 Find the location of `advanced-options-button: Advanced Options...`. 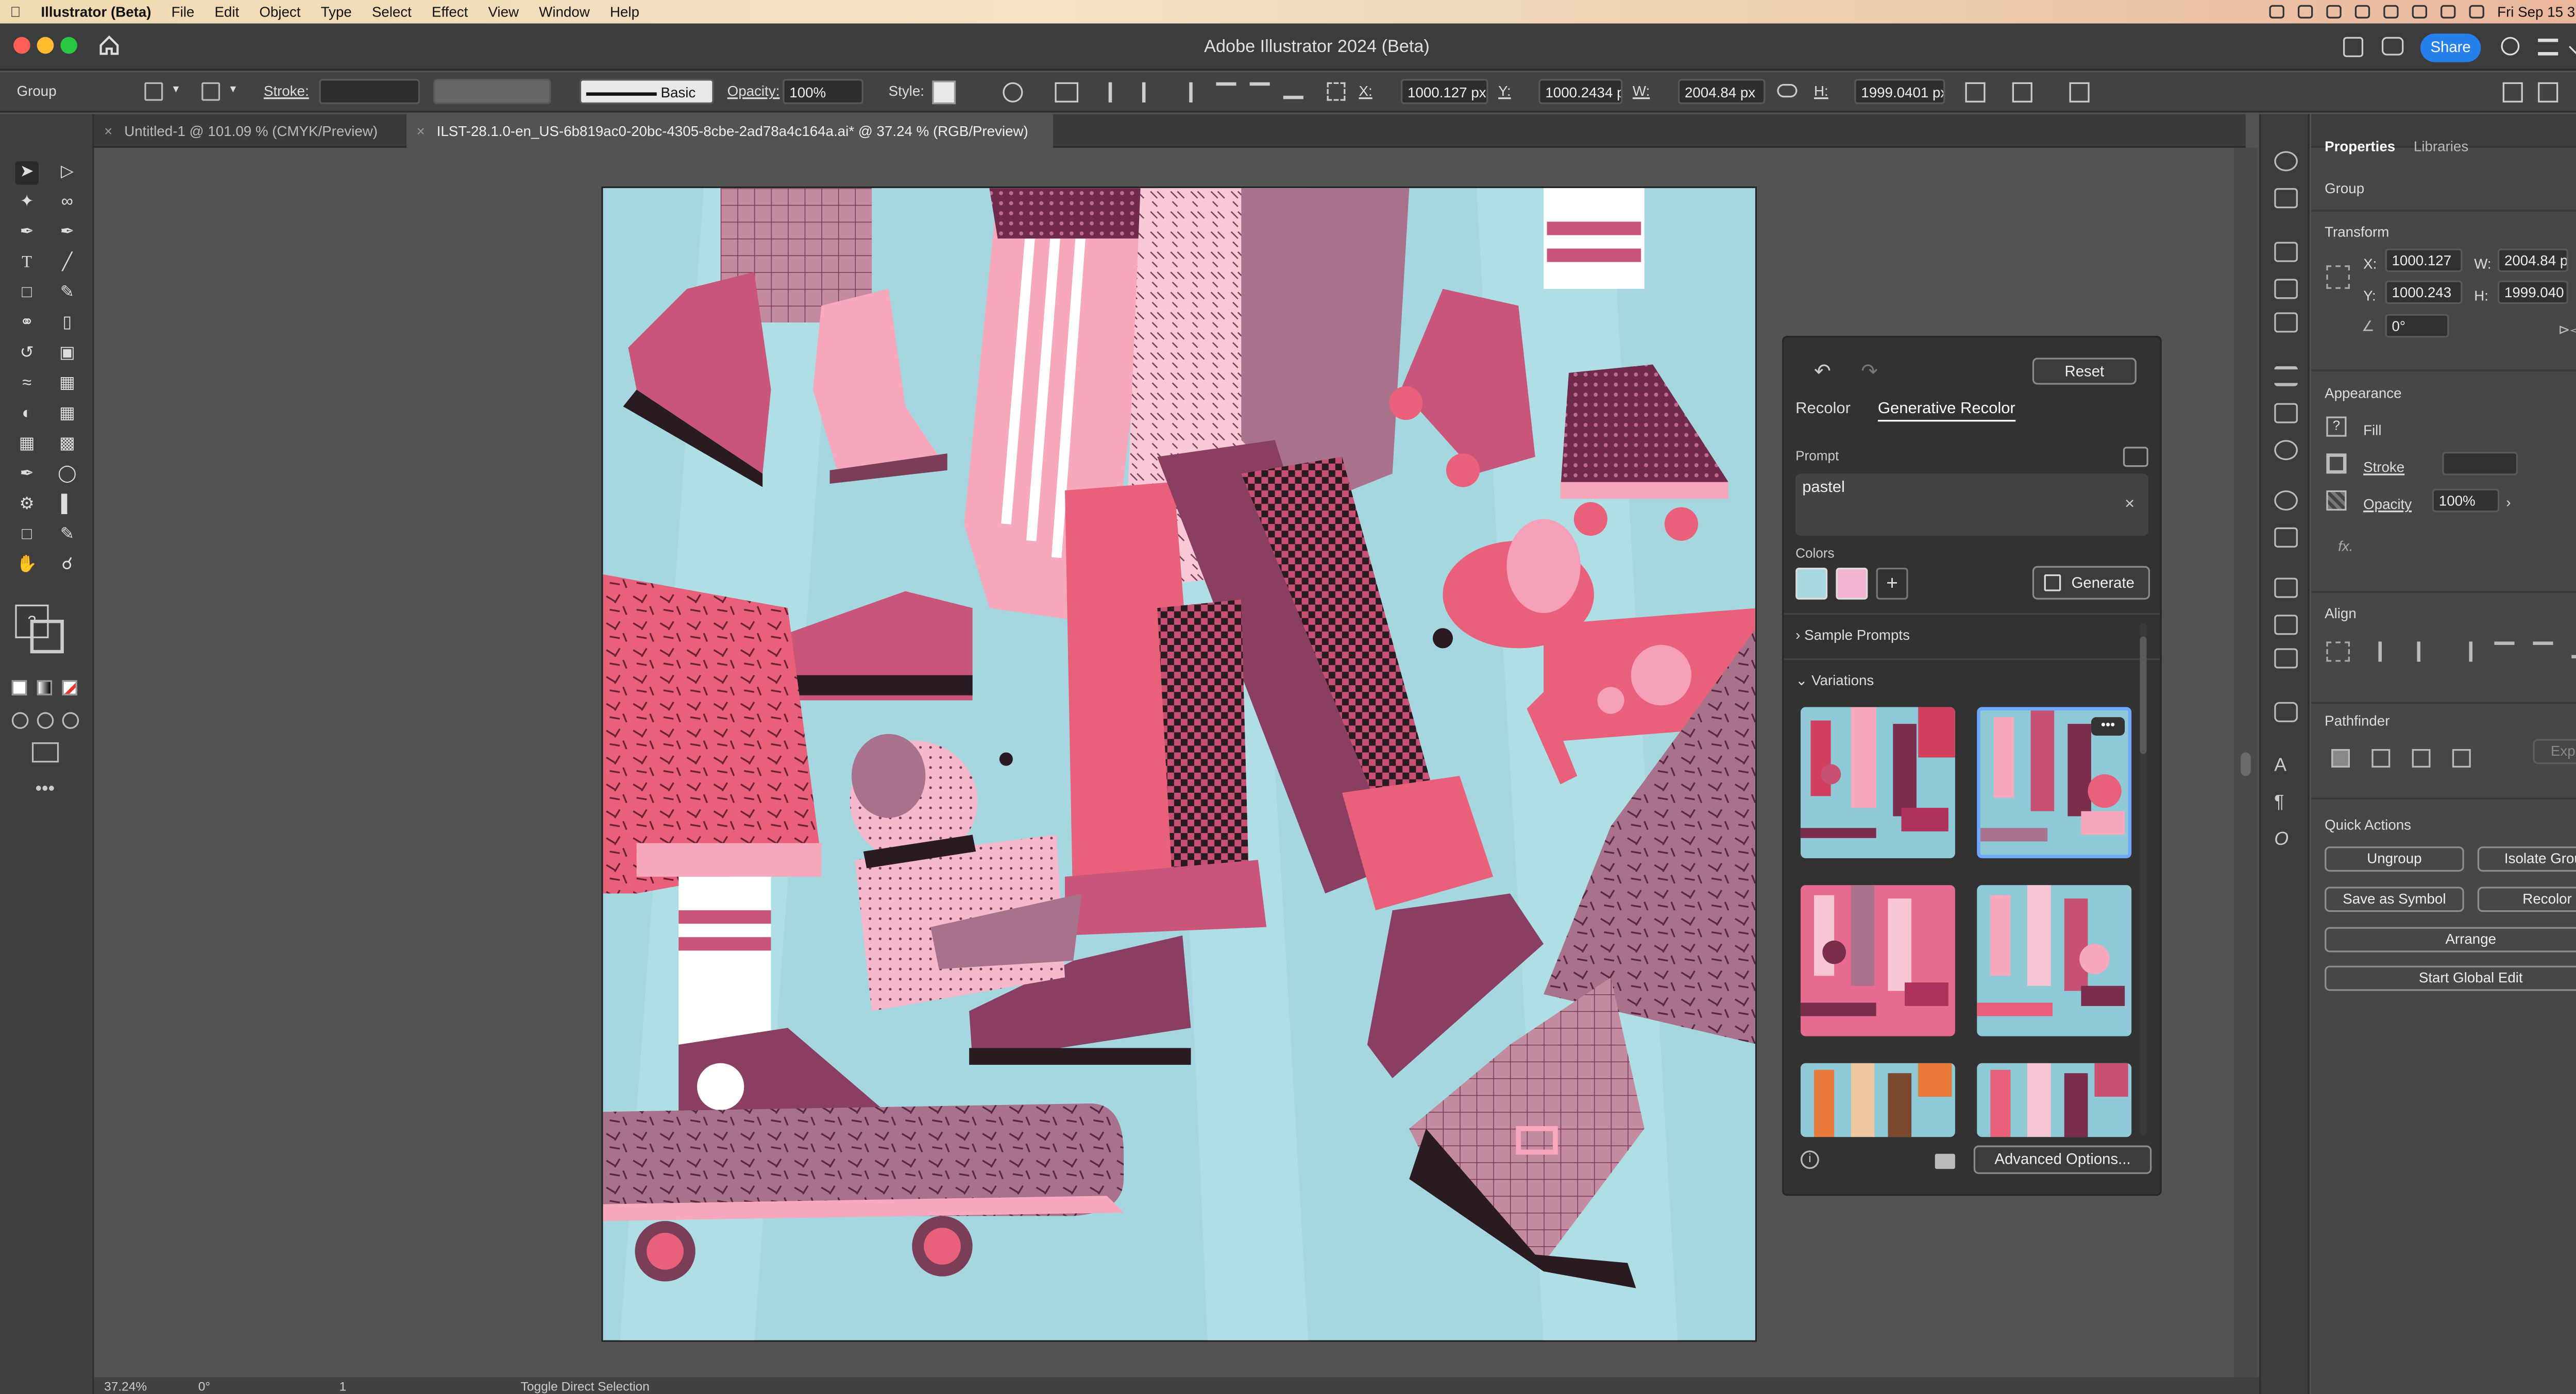

advanced-options-button: Advanced Options... is located at coordinates (2062, 1159).